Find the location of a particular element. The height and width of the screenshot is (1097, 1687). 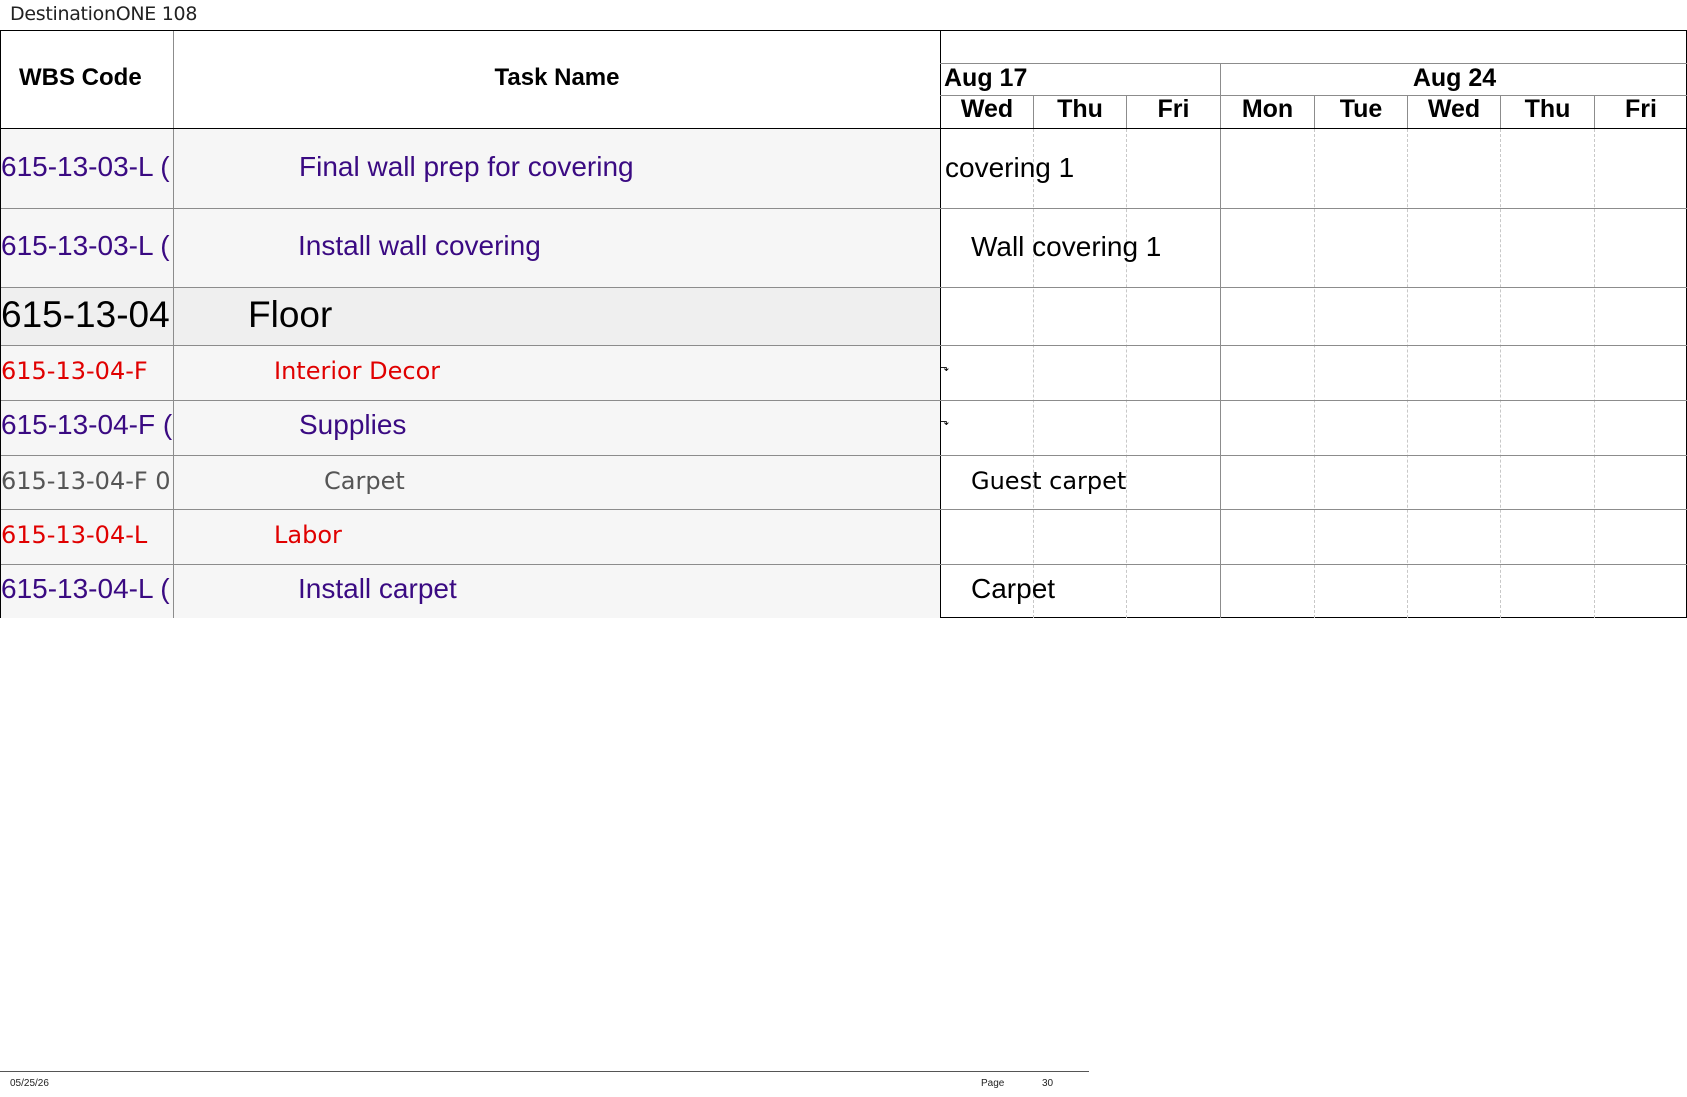

gantt-bar-label: Wall covering 1 is located at coordinates (1066, 246).